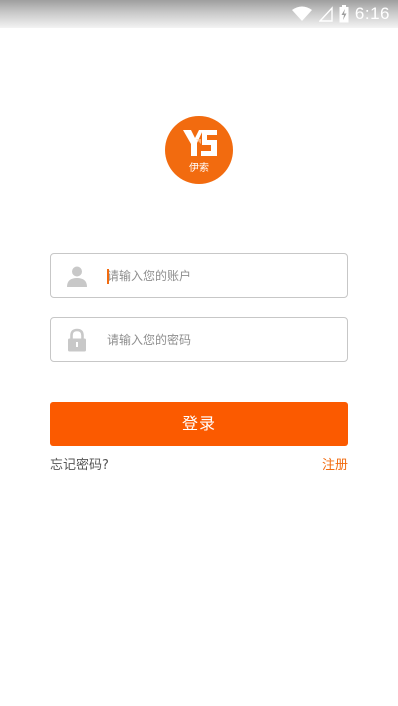 This screenshot has height=706, width=398. I want to click on lock-icon, so click(77, 340).